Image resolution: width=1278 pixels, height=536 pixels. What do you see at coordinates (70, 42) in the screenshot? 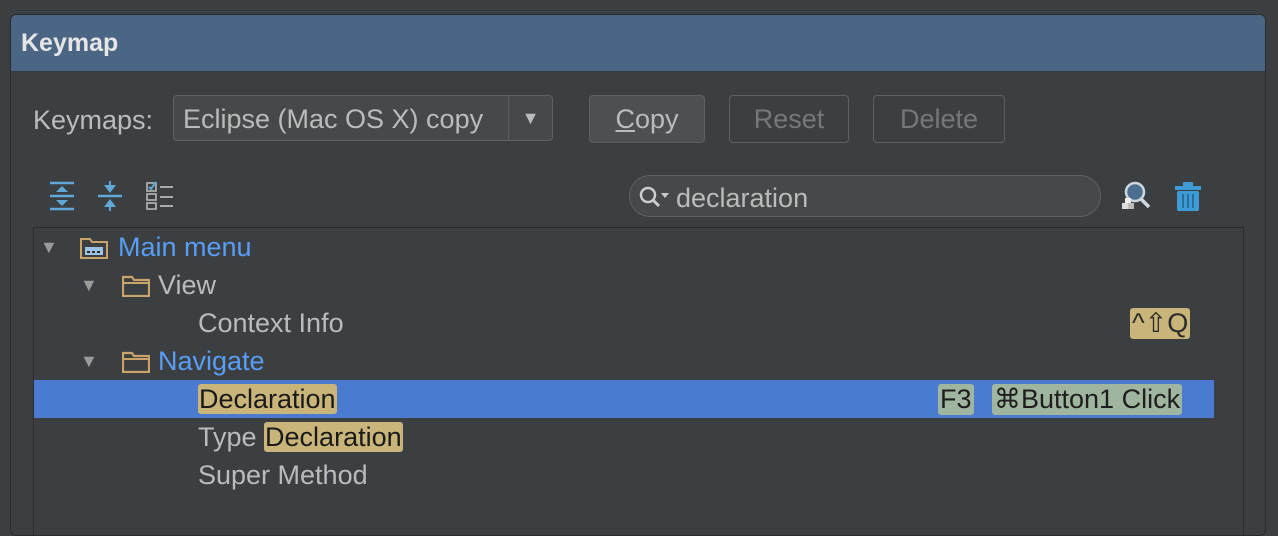
I see `panel-title-text: Keymap` at bounding box center [70, 42].